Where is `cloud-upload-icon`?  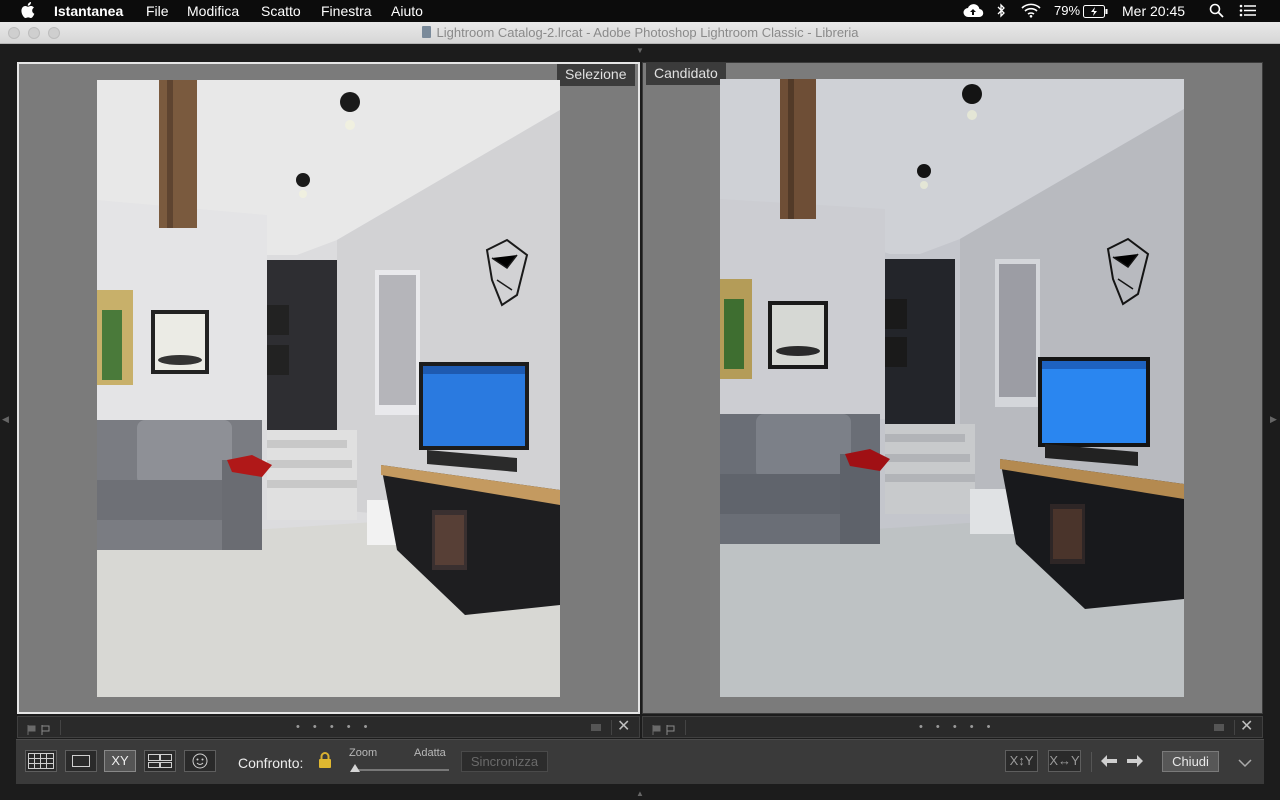
cloud-upload-icon is located at coordinates (973, 12).